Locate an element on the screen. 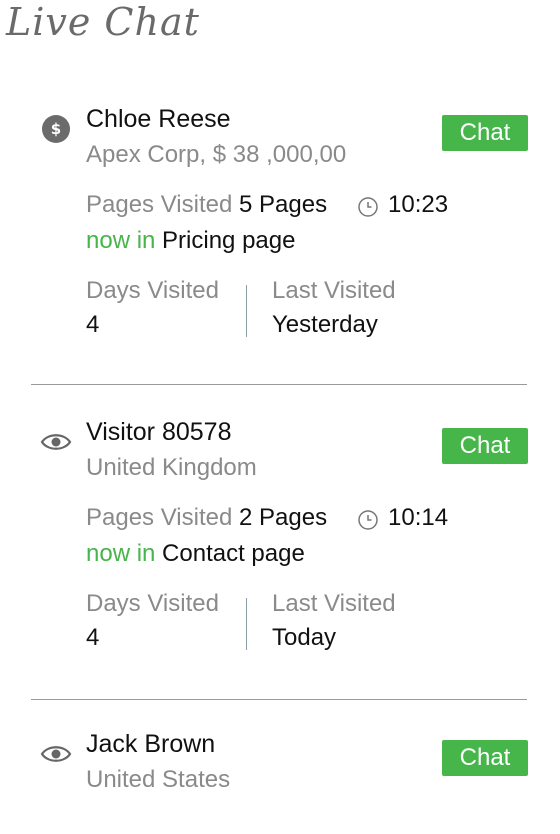 This screenshot has height=834, width=560. now-in-row: now in Contact page is located at coordinates (195, 554).